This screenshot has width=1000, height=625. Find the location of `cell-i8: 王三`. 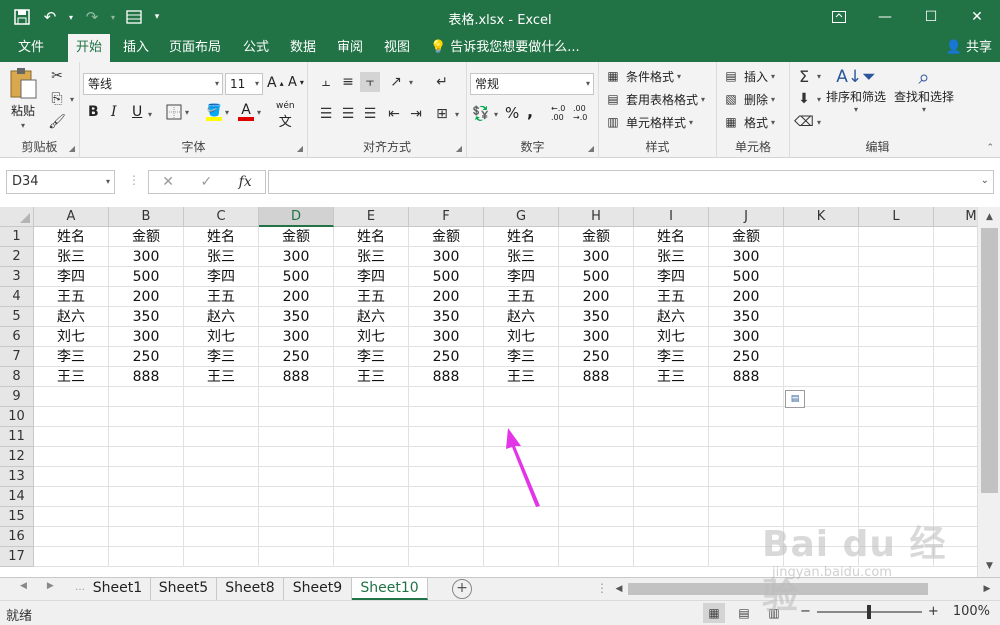

cell-i8: 王三 is located at coordinates (671, 377).